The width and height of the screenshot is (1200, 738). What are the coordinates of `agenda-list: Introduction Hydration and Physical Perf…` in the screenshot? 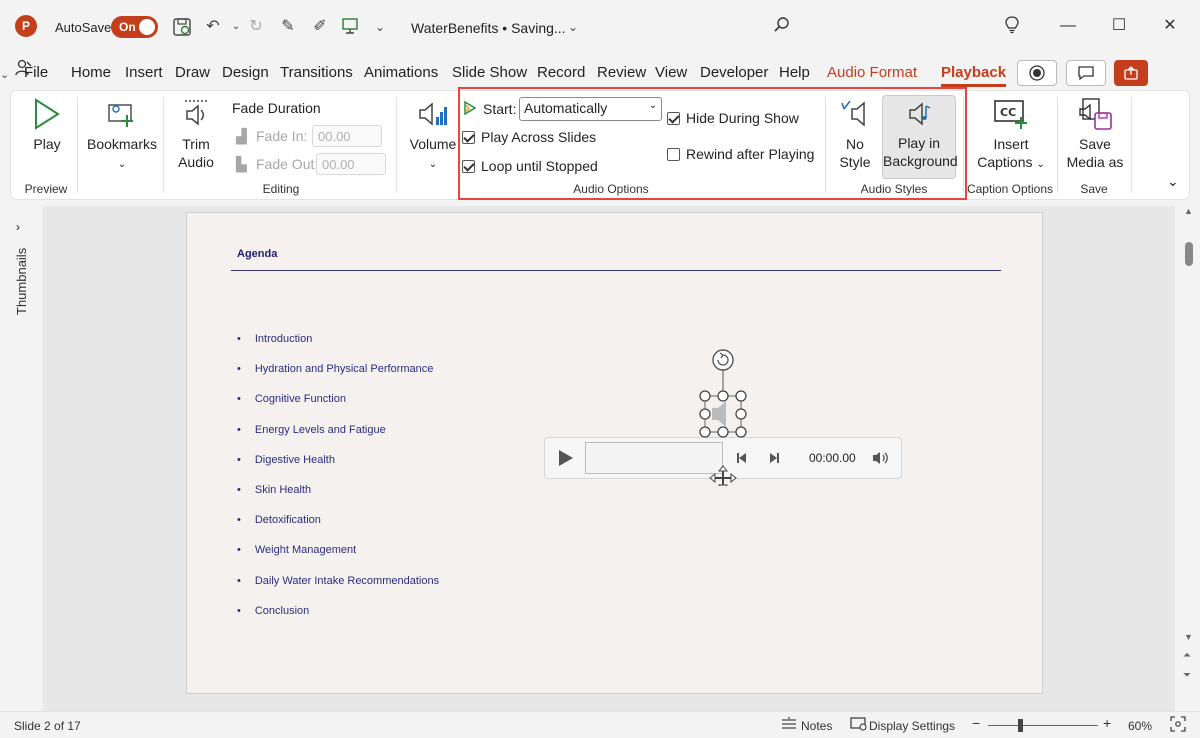 It's located at (338, 484).